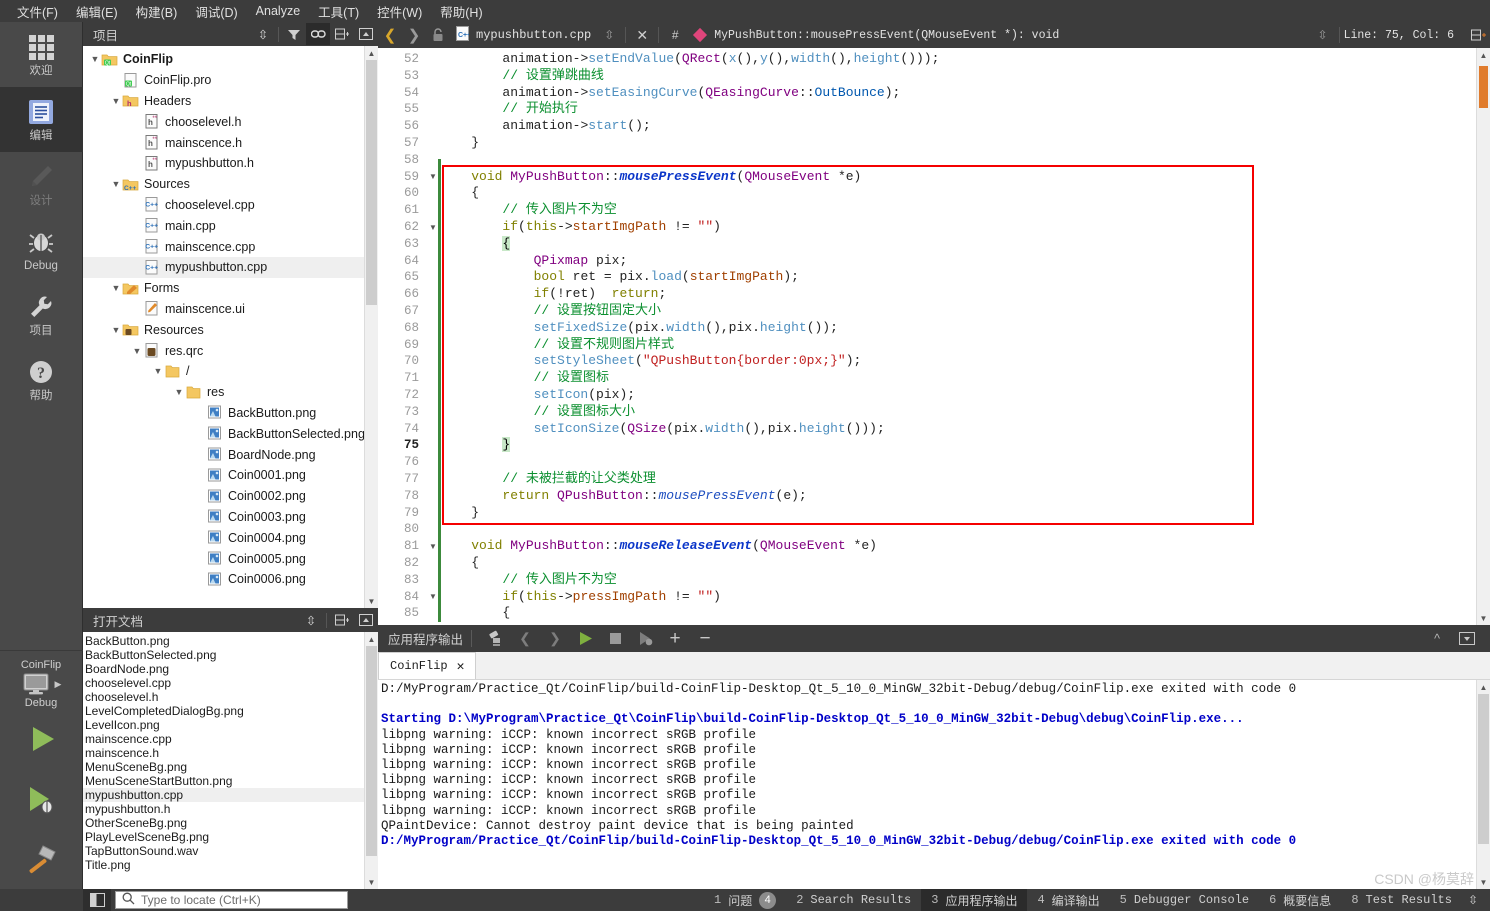  Describe the element at coordinates (216, 11) in the screenshot. I see `menu-item-3: 调试(D)` at that location.